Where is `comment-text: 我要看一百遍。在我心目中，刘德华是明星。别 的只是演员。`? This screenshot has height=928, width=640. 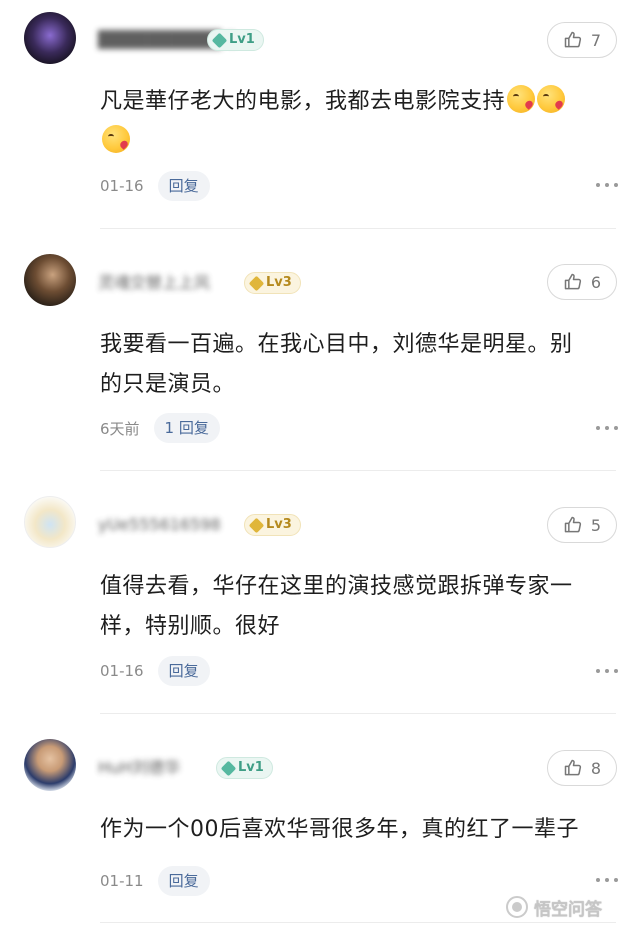
comment-text: 我要看一百遍。在我心目中，刘德华是明星。别 的只是演员。 is located at coordinates (336, 364).